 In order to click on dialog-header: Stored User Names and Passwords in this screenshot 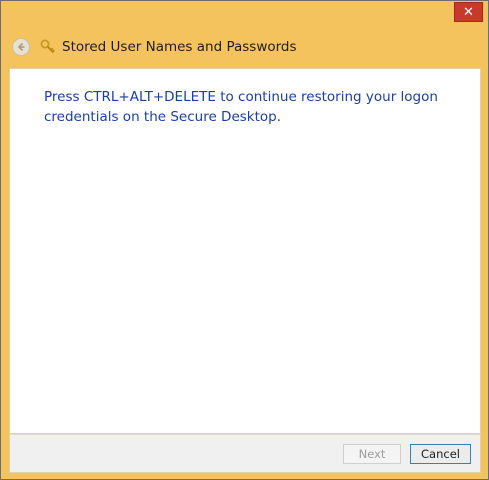, I will do `click(244, 47)`.